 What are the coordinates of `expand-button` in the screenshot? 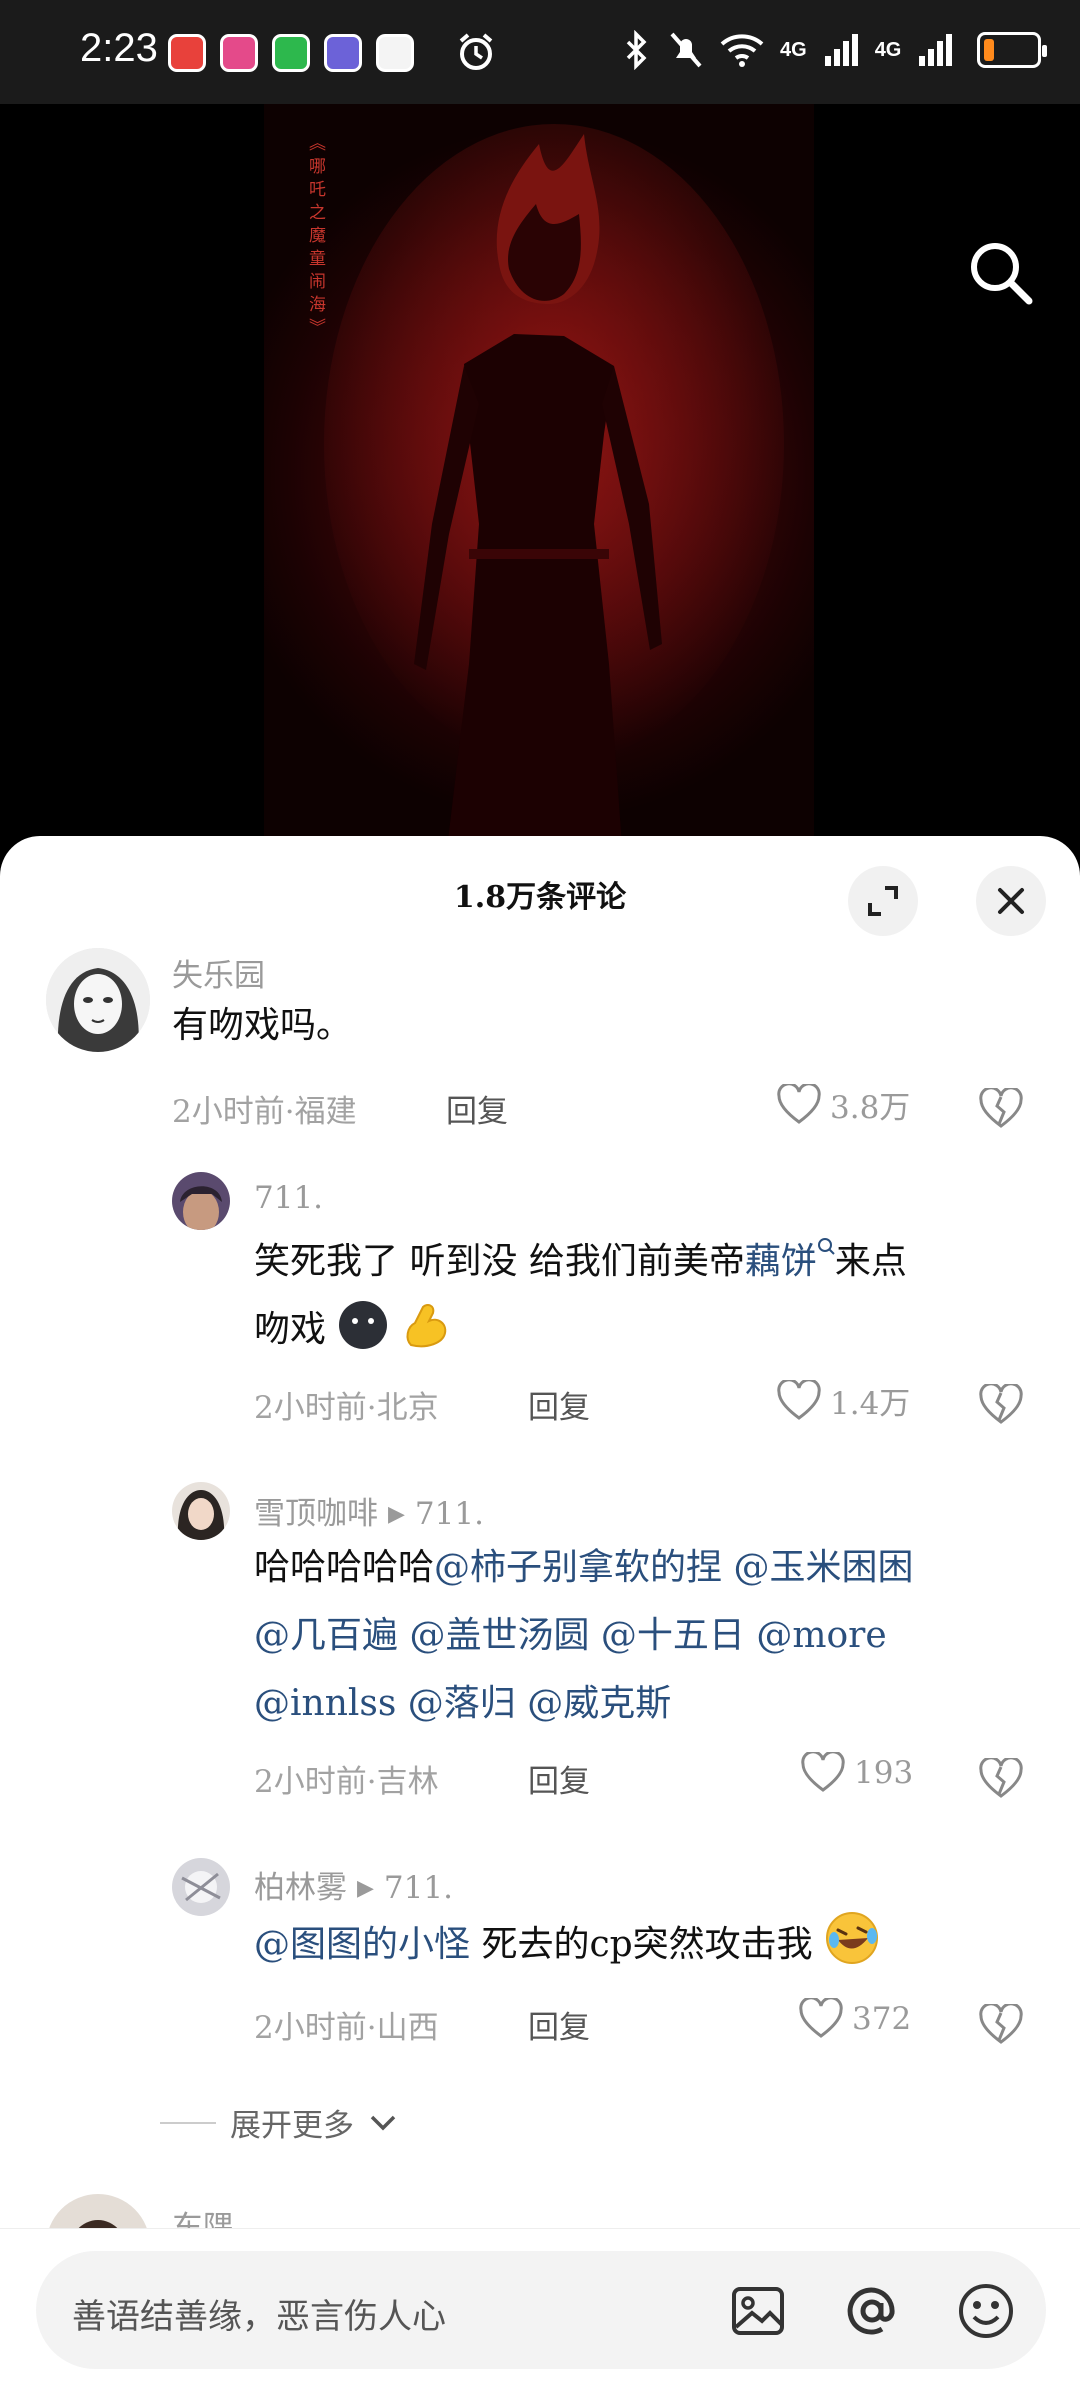 It's located at (883, 901).